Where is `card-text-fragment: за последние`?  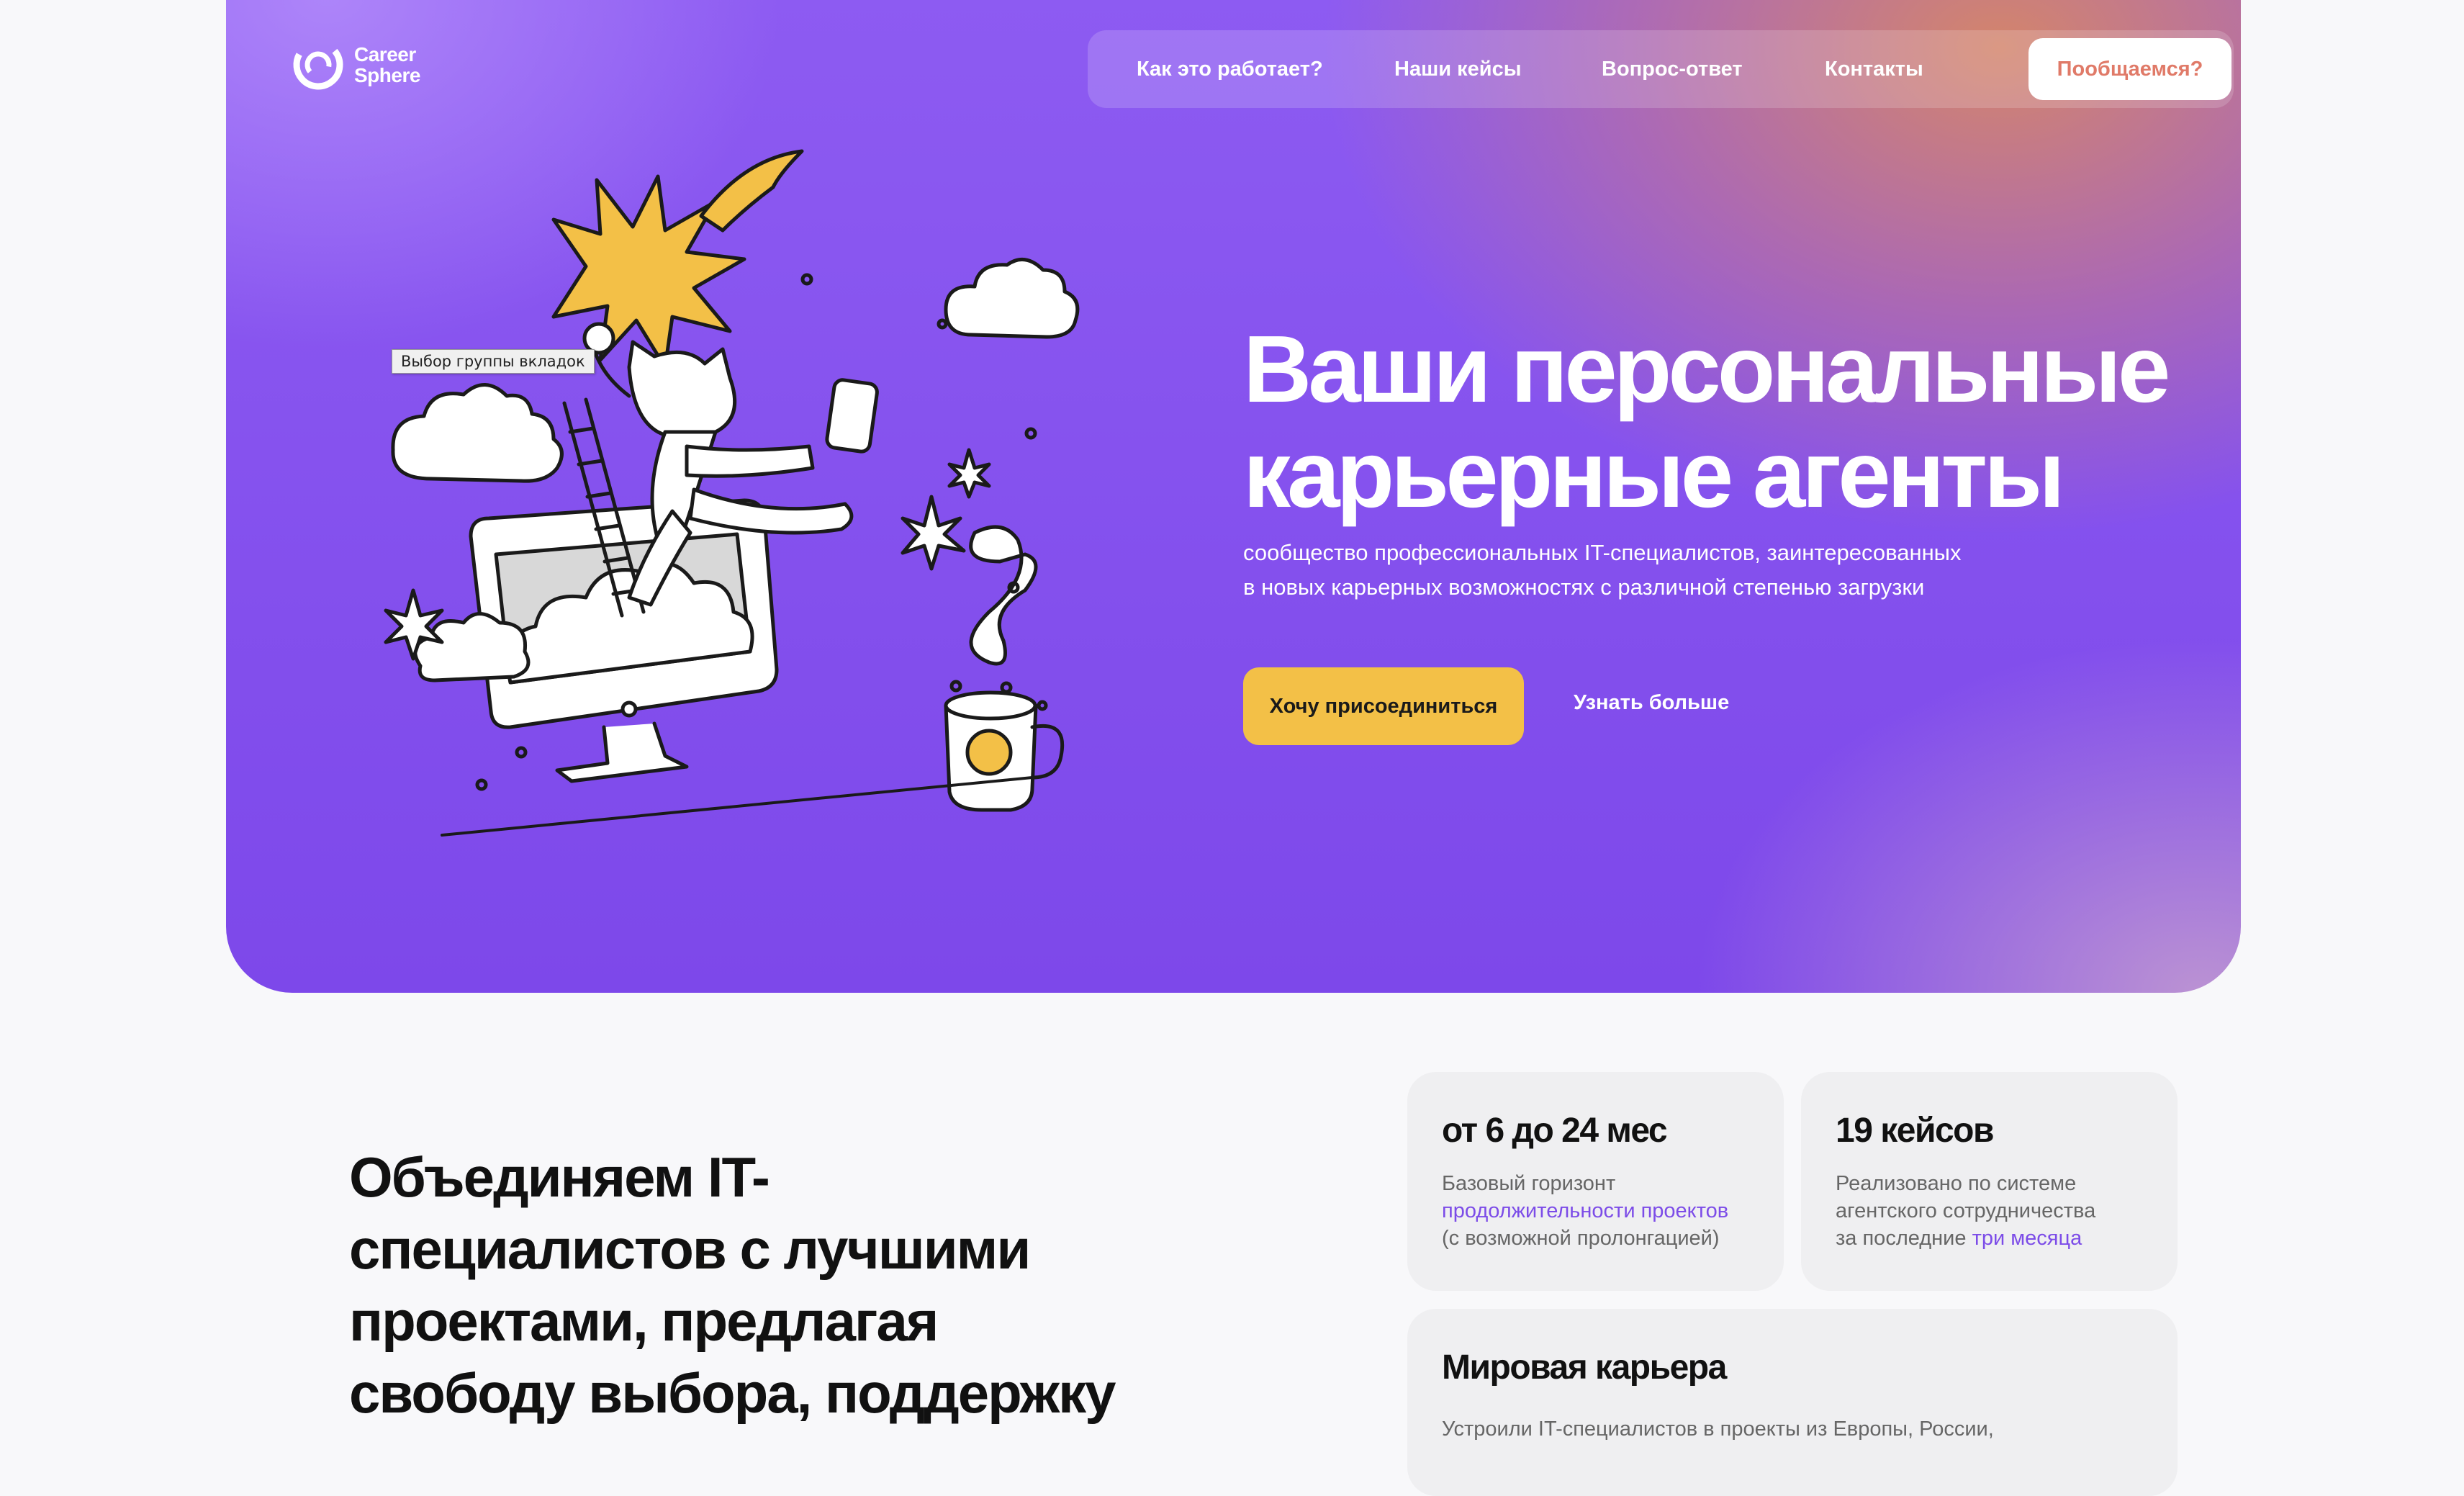
card-text-fragment: за последние is located at coordinates (1904, 1238).